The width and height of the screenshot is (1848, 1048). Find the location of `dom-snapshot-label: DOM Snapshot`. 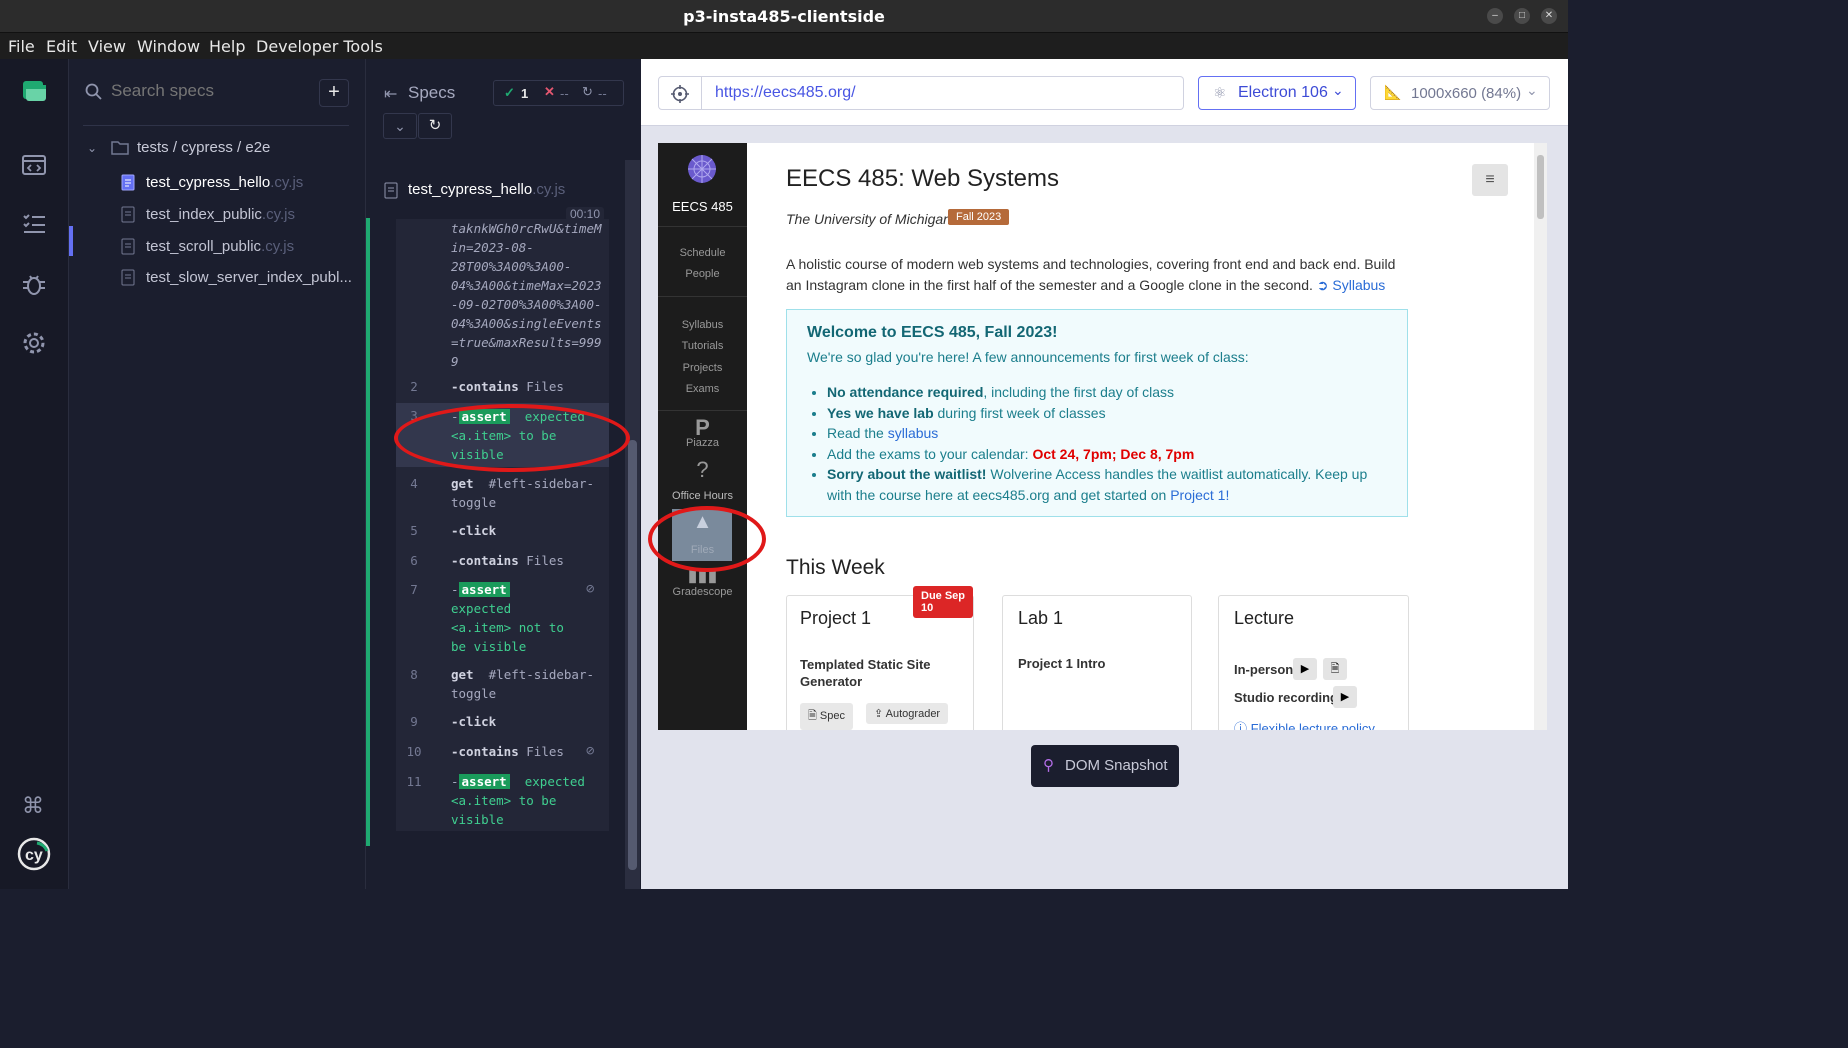

dom-snapshot-label: DOM Snapshot is located at coordinates (1116, 765).